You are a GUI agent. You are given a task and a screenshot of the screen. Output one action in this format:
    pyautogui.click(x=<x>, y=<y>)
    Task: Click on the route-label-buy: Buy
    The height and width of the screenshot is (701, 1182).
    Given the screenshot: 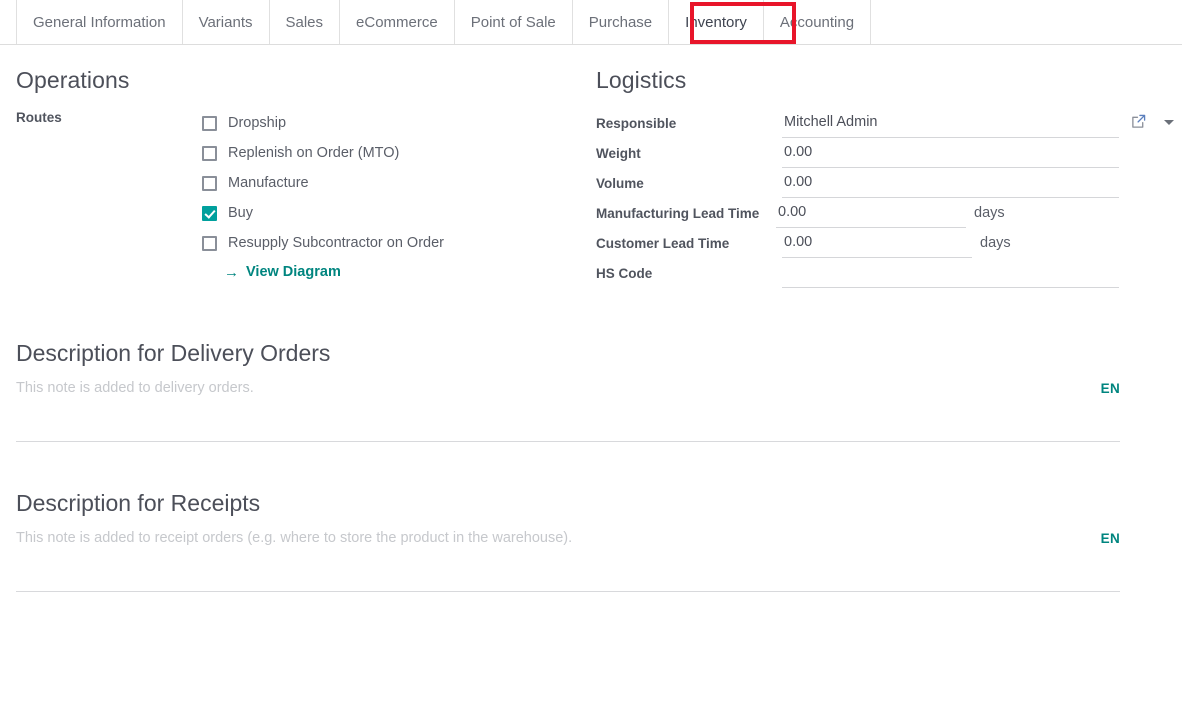 What is the action you would take?
    pyautogui.click(x=240, y=212)
    